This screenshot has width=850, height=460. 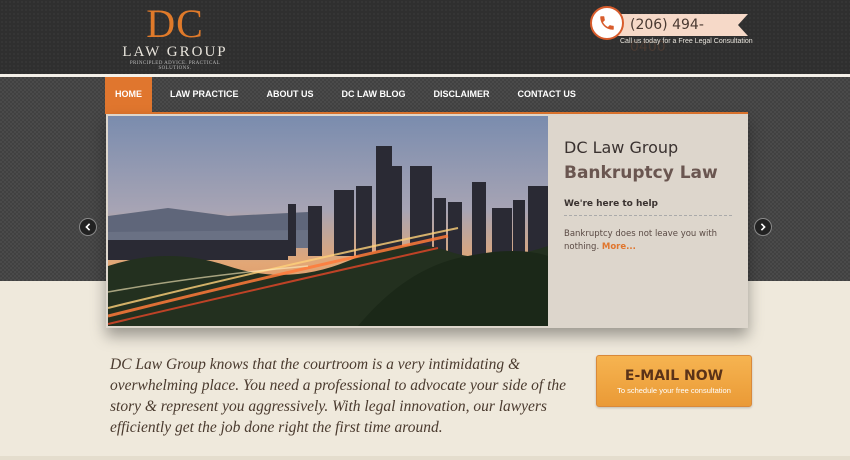 What do you see at coordinates (204, 94) in the screenshot?
I see `nav-law-practice: LAW PRACTICE` at bounding box center [204, 94].